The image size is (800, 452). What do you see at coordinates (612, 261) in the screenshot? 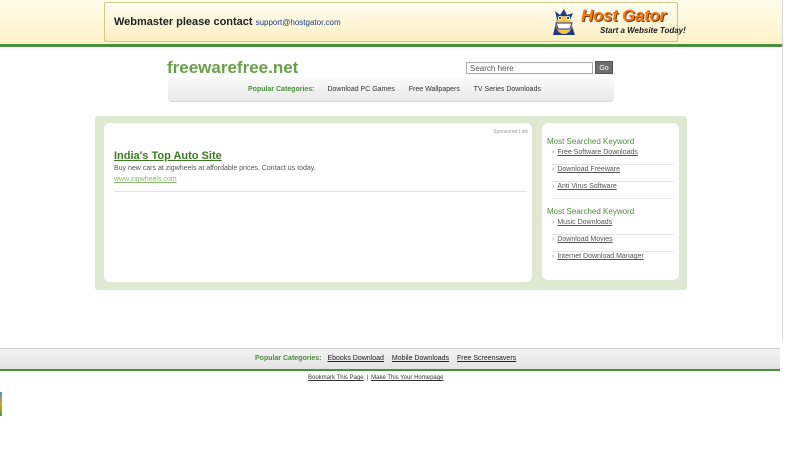
I see `list-item: › Internet Download Manager` at bounding box center [612, 261].